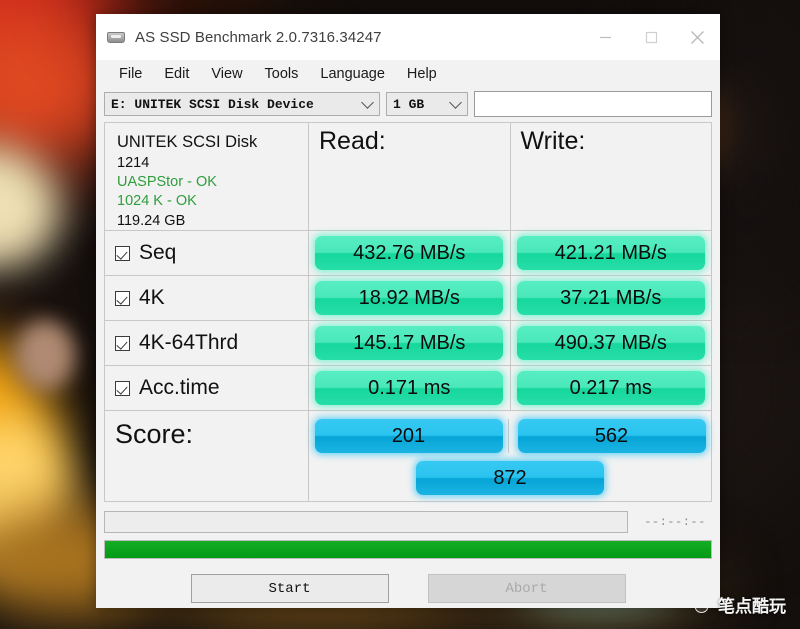 This screenshot has width=800, height=629. What do you see at coordinates (611, 176) in the screenshot?
I see `write-column-header: Write:` at bounding box center [611, 176].